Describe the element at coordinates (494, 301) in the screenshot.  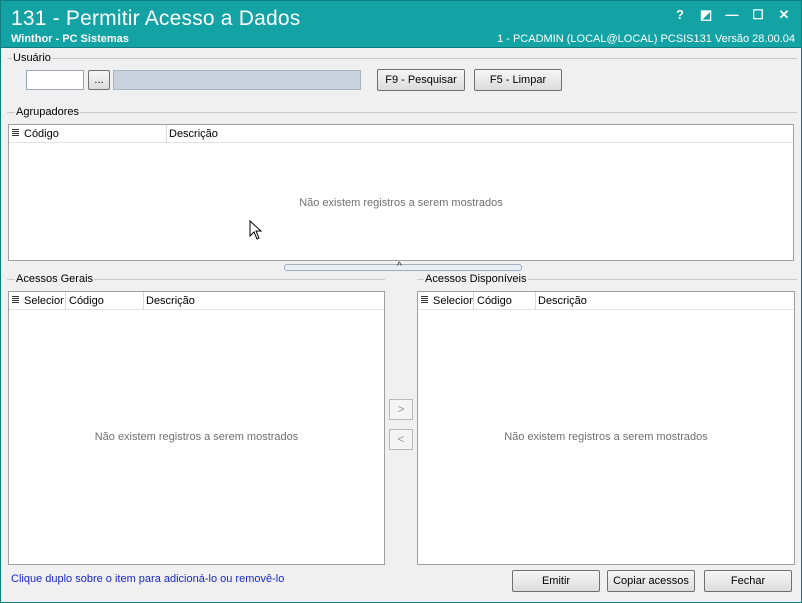
I see `acessos-disponiveis-col-codigo: Código` at that location.